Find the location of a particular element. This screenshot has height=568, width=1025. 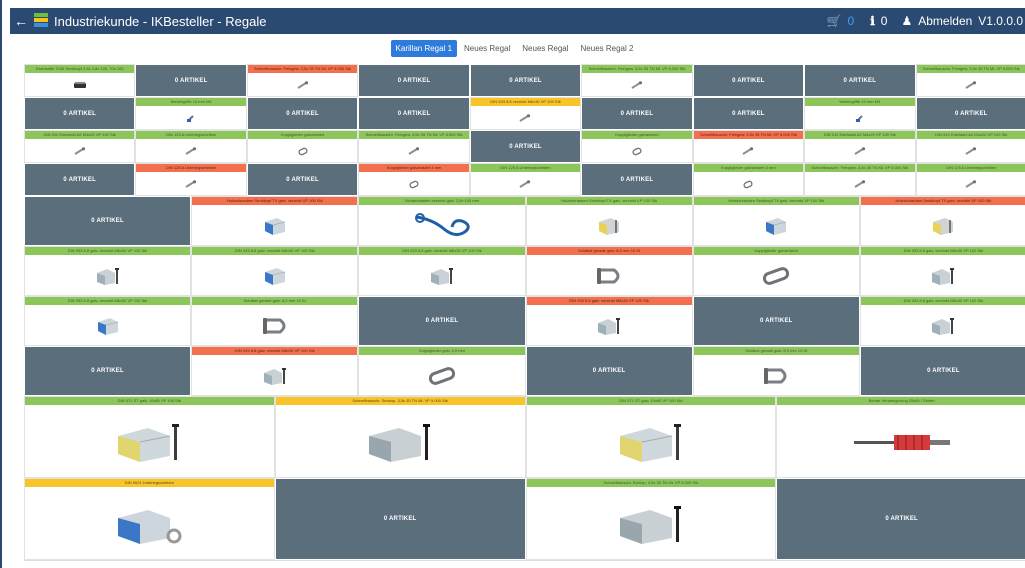

tab-neues-regal-a: Neues Regal is located at coordinates (487, 48).